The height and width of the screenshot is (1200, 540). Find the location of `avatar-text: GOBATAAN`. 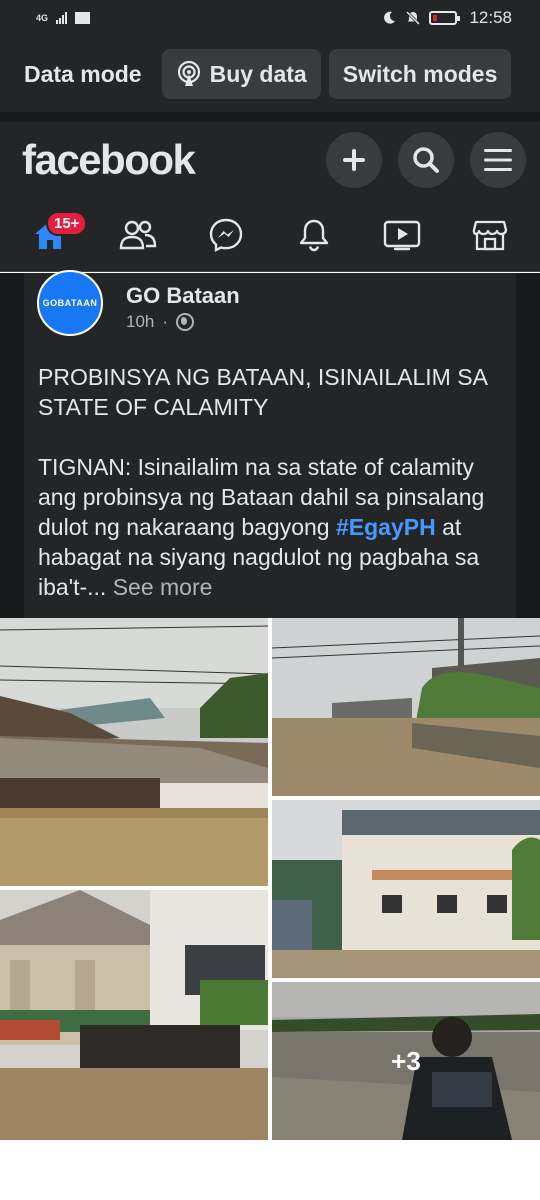

avatar-text: GOBATAAN is located at coordinates (70, 303).